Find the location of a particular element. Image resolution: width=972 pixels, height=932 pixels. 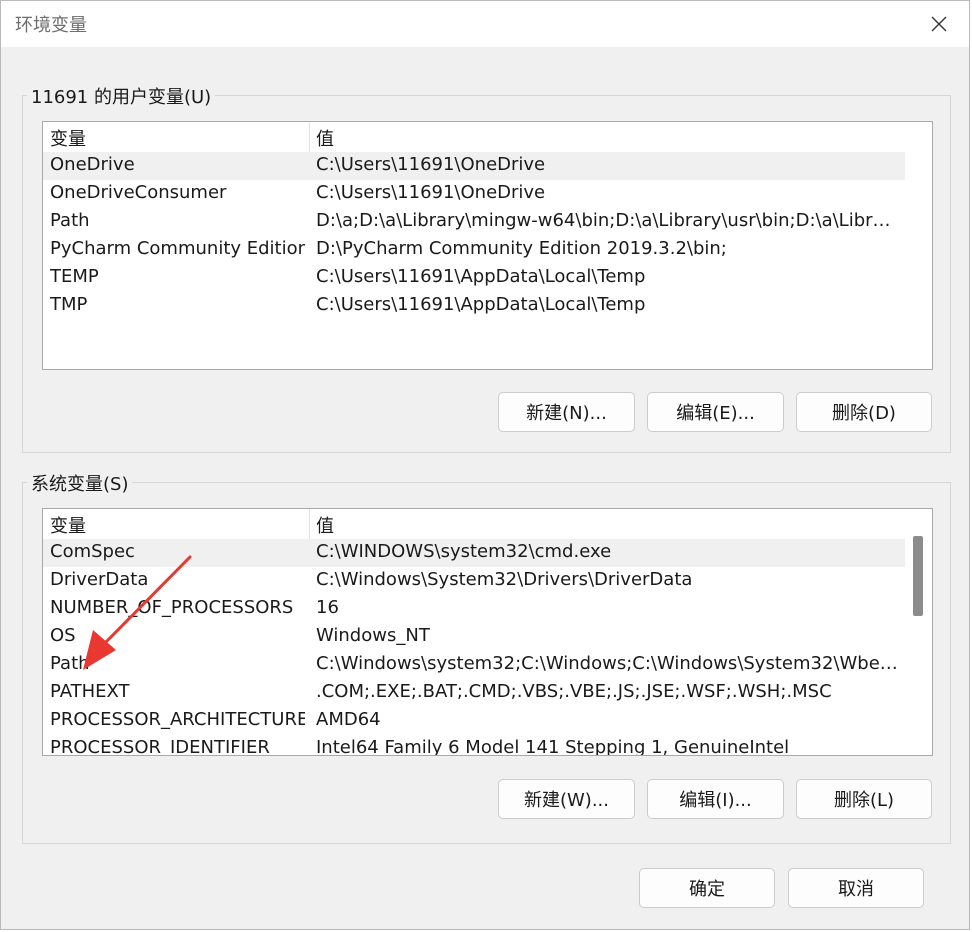

table-row: PROCESSOR_ARCHITECTURE AMD64 is located at coordinates (474, 721).